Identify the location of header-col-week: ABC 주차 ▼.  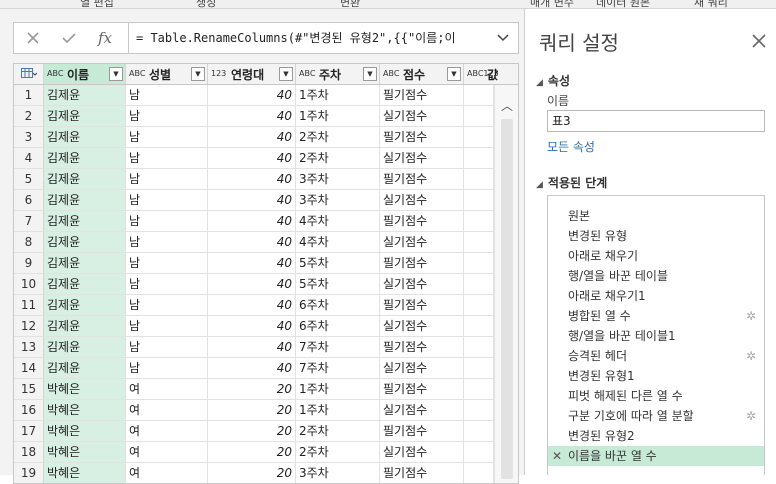
(338, 74).